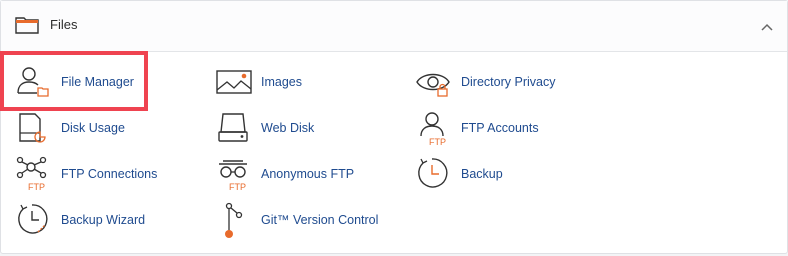  I want to click on backup-wizard-link: Backup Wizard, so click(80, 221).